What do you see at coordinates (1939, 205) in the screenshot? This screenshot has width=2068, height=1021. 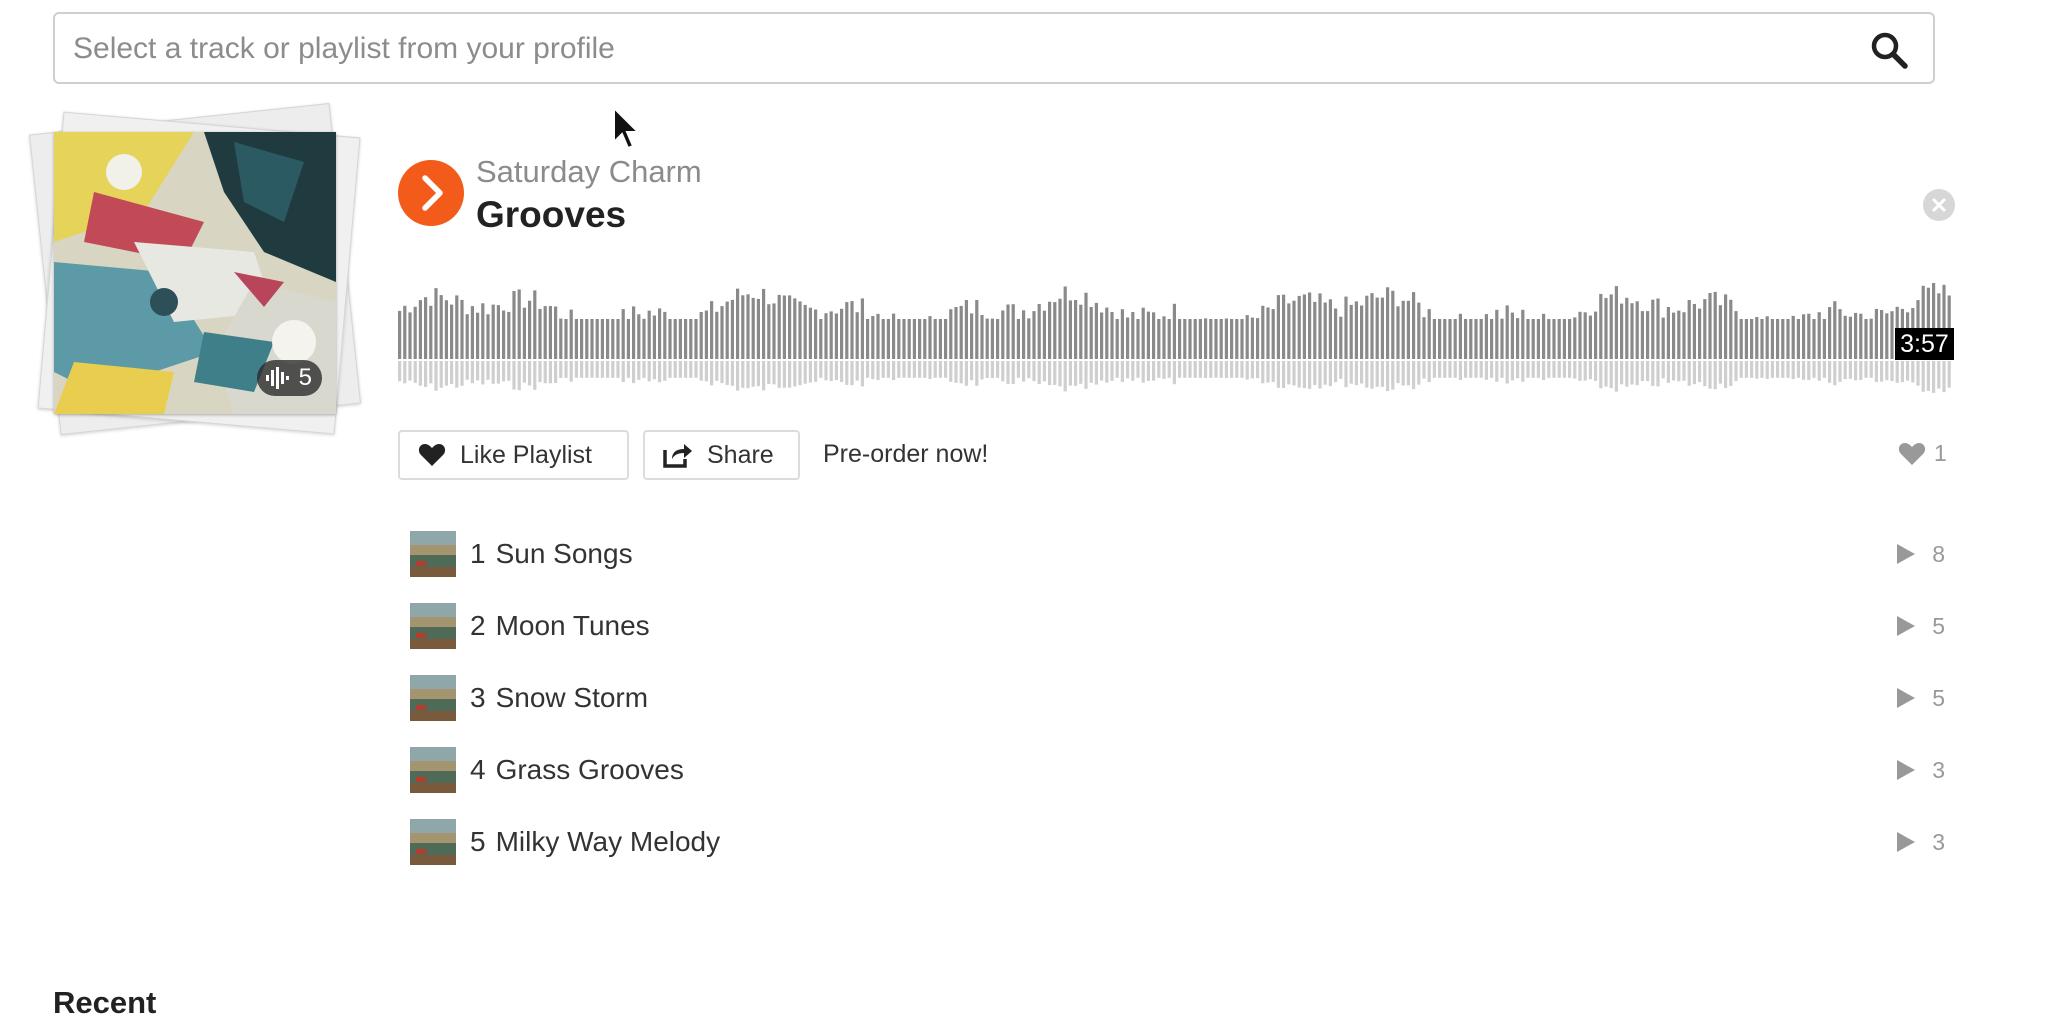 I see `close-icon` at bounding box center [1939, 205].